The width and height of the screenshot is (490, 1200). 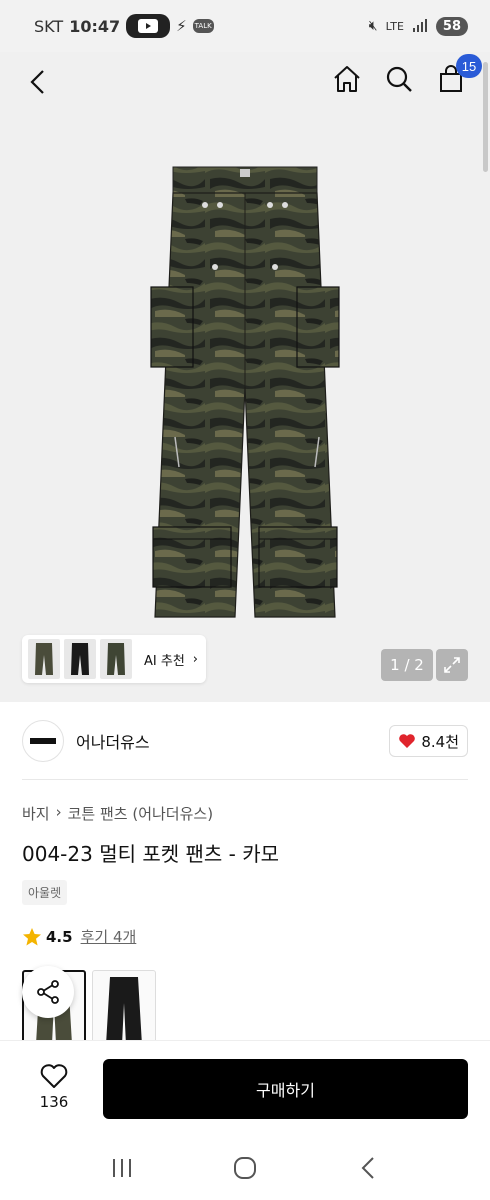 I want to click on scrollbar, so click(x=485, y=117).